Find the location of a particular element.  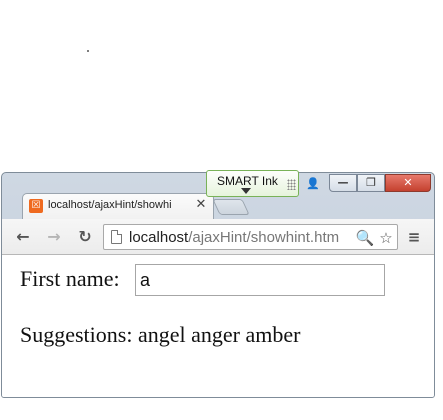

browser-menu-button: ≡ is located at coordinates (414, 237).